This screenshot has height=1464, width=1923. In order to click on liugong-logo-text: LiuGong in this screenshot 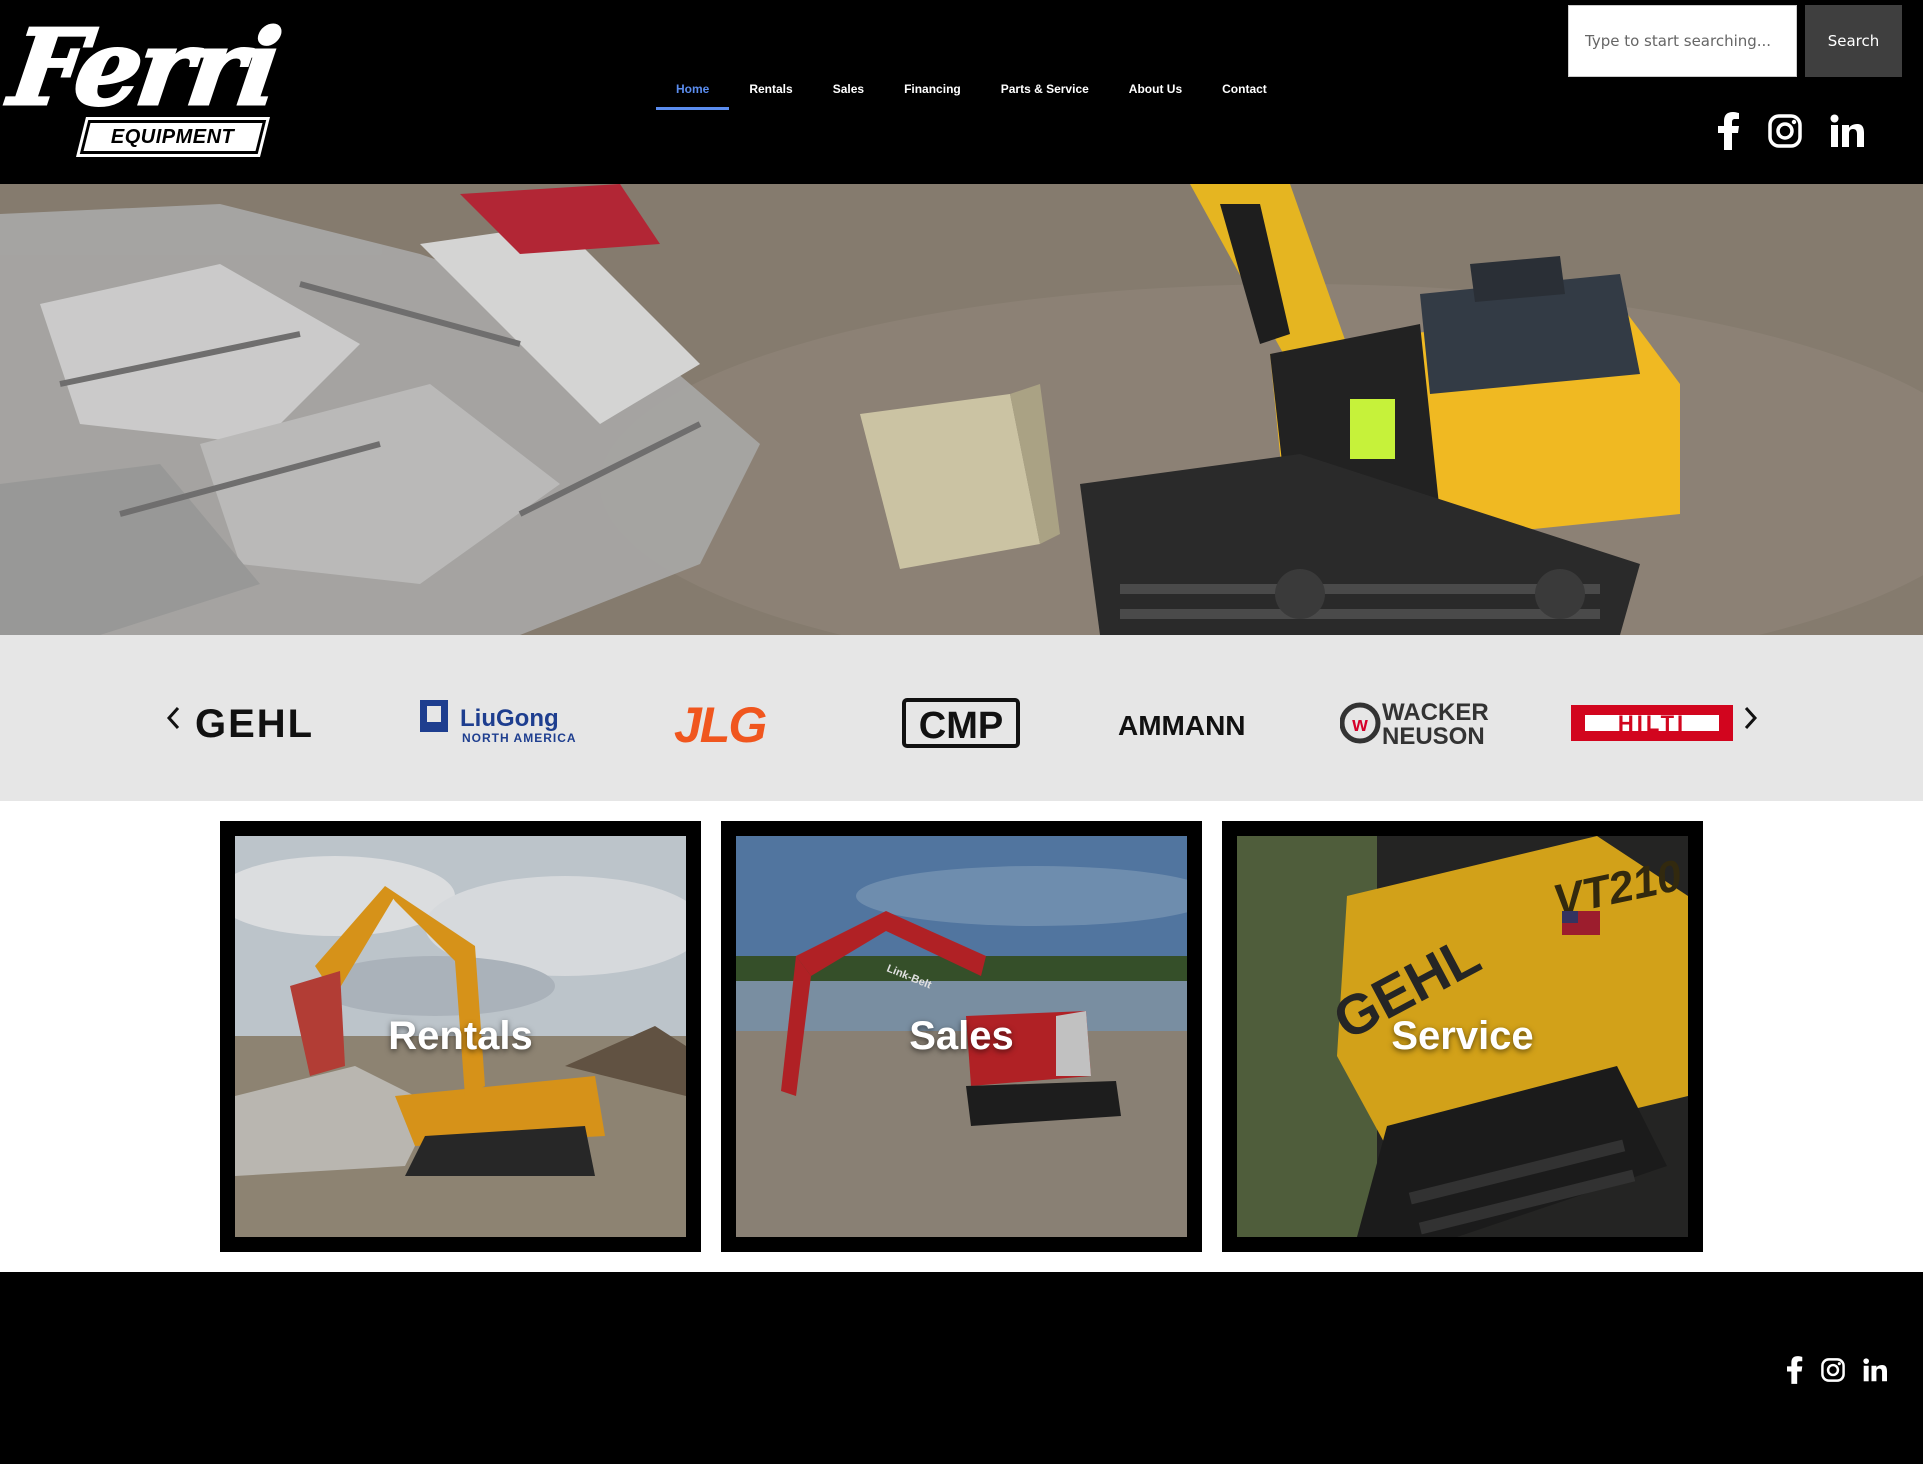, I will do `click(509, 718)`.